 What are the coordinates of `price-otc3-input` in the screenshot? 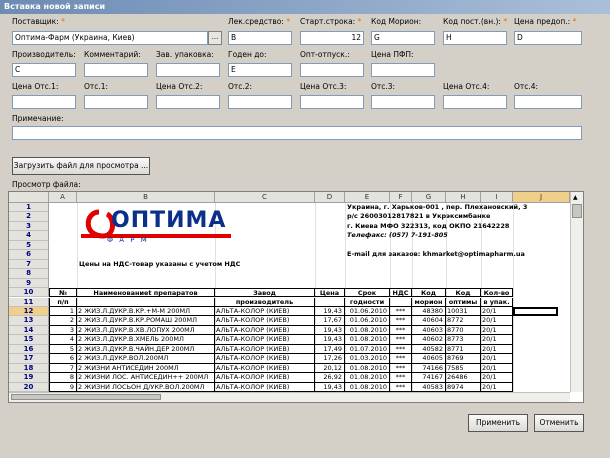 It's located at (332, 102).